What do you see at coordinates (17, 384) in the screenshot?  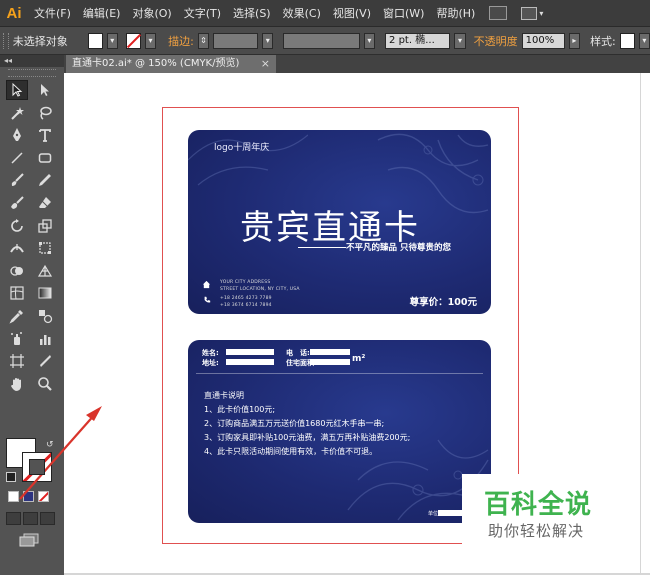 I see `hand-tool-icon` at bounding box center [17, 384].